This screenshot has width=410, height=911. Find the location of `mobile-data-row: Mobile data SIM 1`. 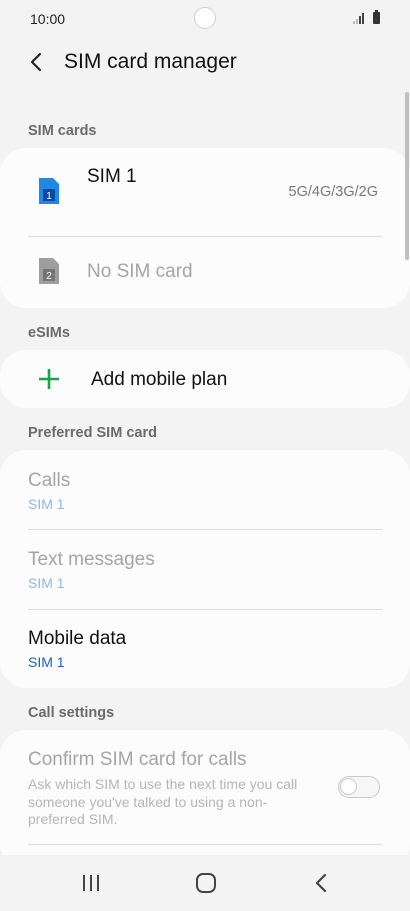

mobile-data-row: Mobile data SIM 1 is located at coordinates (205, 649).